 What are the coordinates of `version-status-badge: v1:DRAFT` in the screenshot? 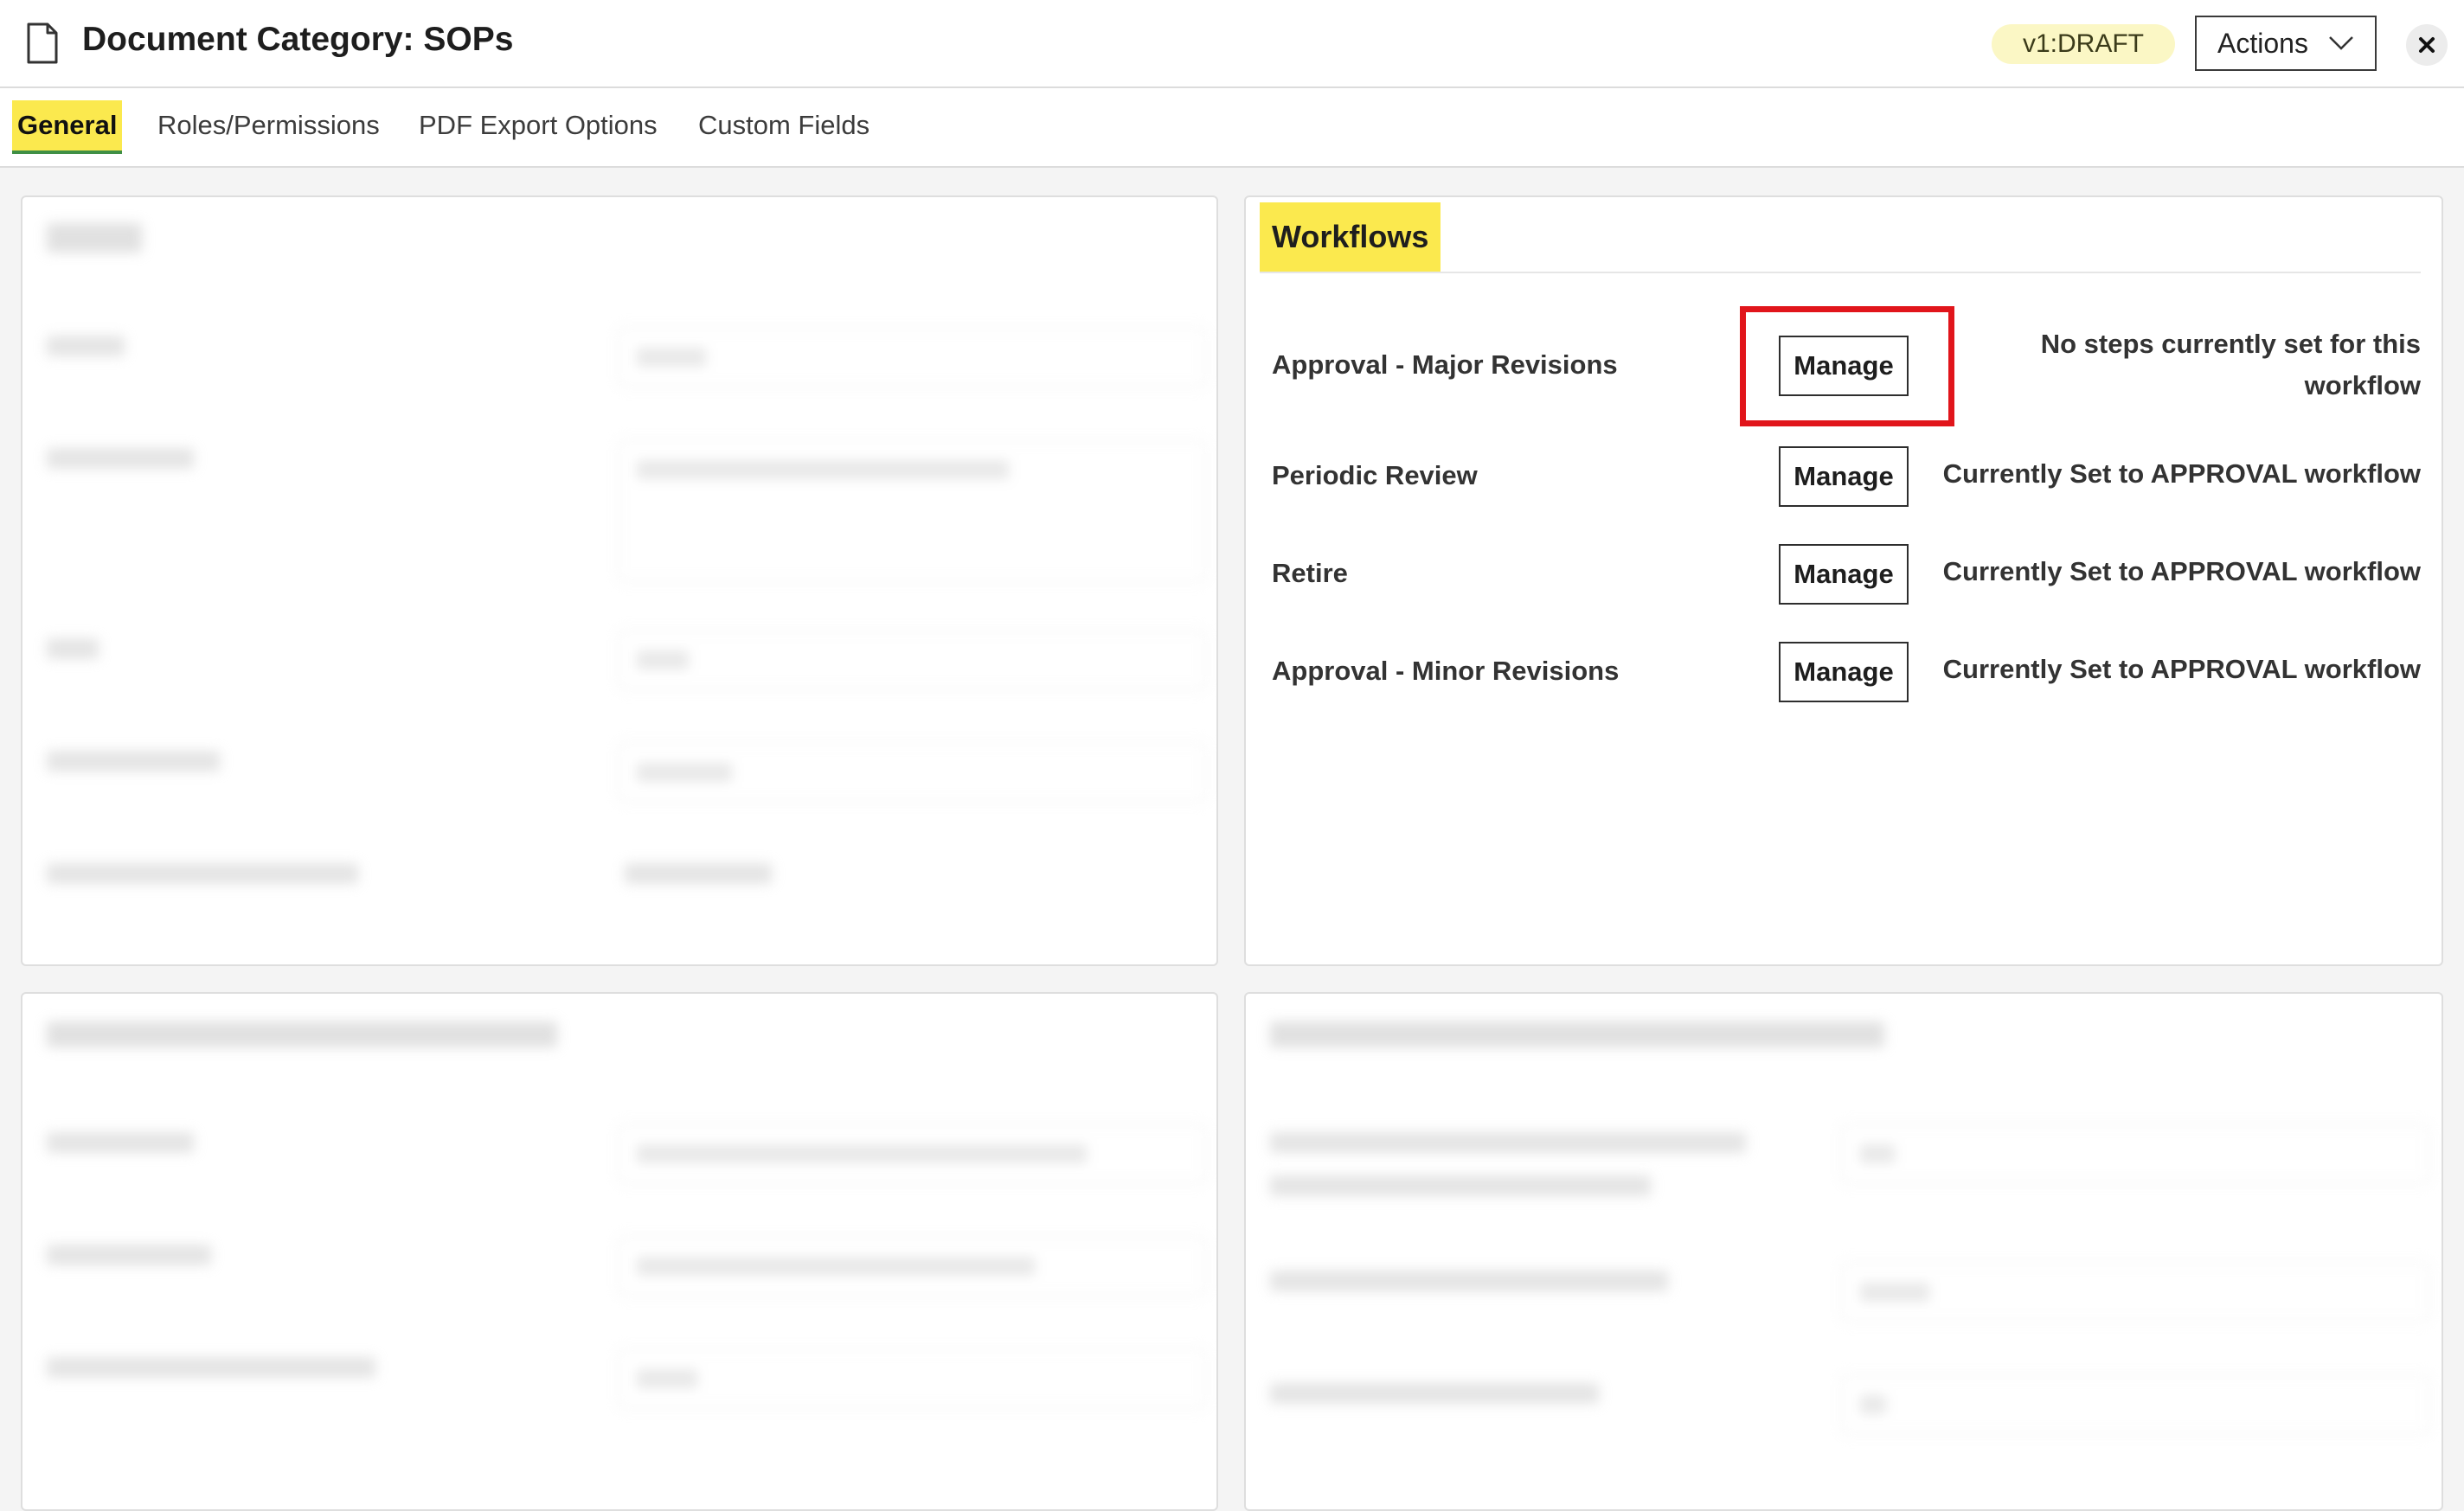 It's located at (2084, 44).